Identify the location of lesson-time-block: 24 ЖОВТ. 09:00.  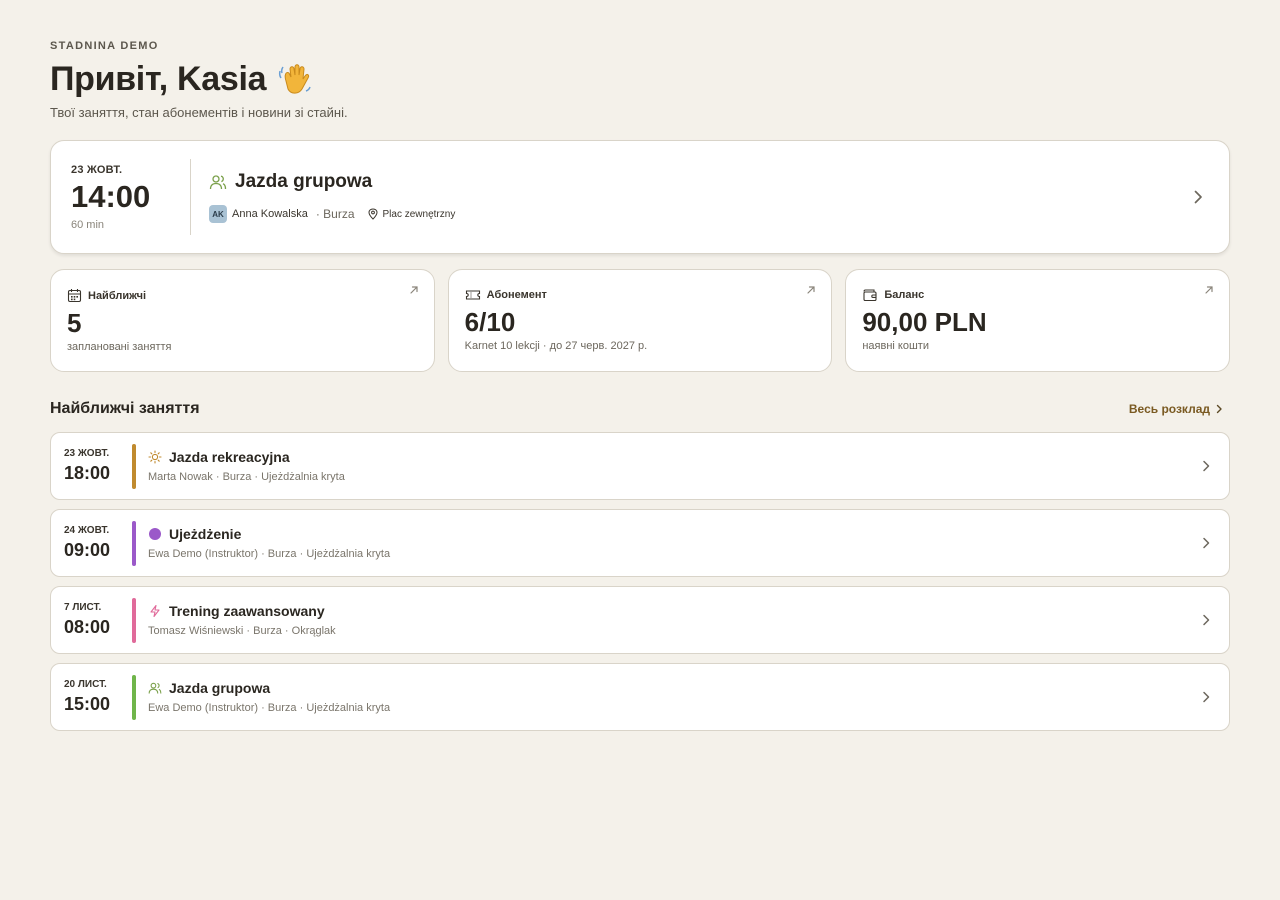
(98, 543).